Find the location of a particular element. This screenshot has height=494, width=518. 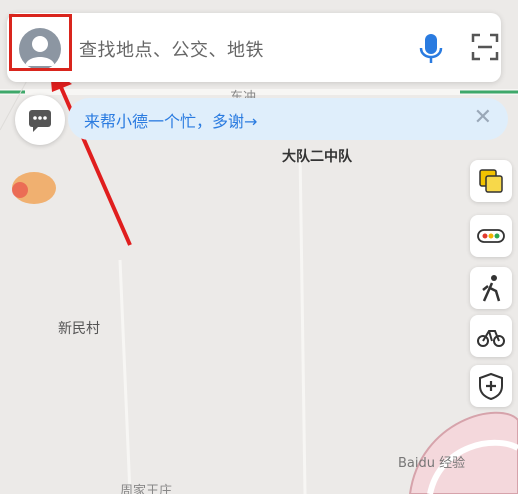

watermark: Baidu 经验 is located at coordinates (432, 463).